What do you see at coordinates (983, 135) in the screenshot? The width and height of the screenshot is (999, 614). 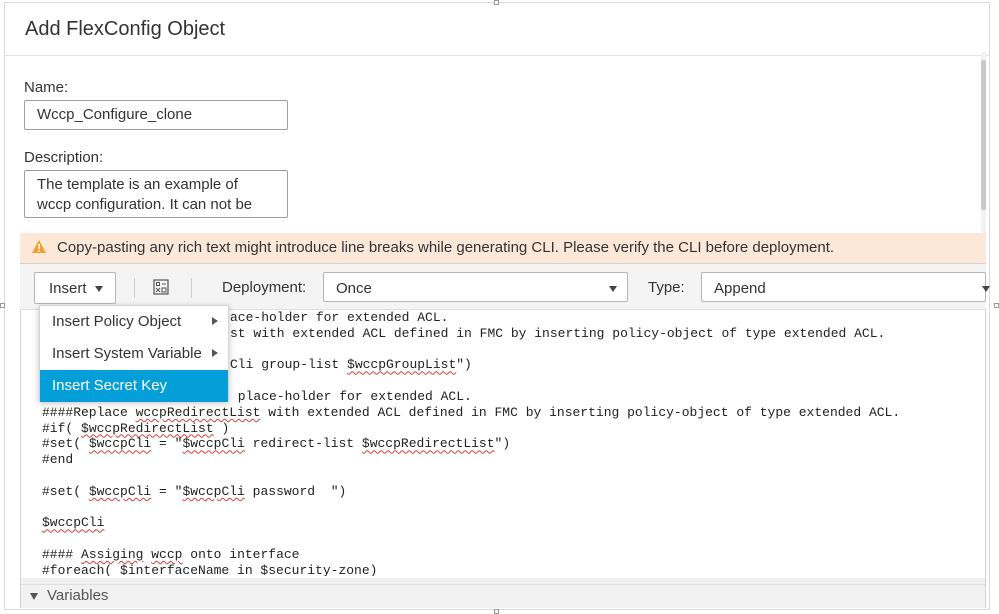 I see `form-scrollbar-thumb` at bounding box center [983, 135].